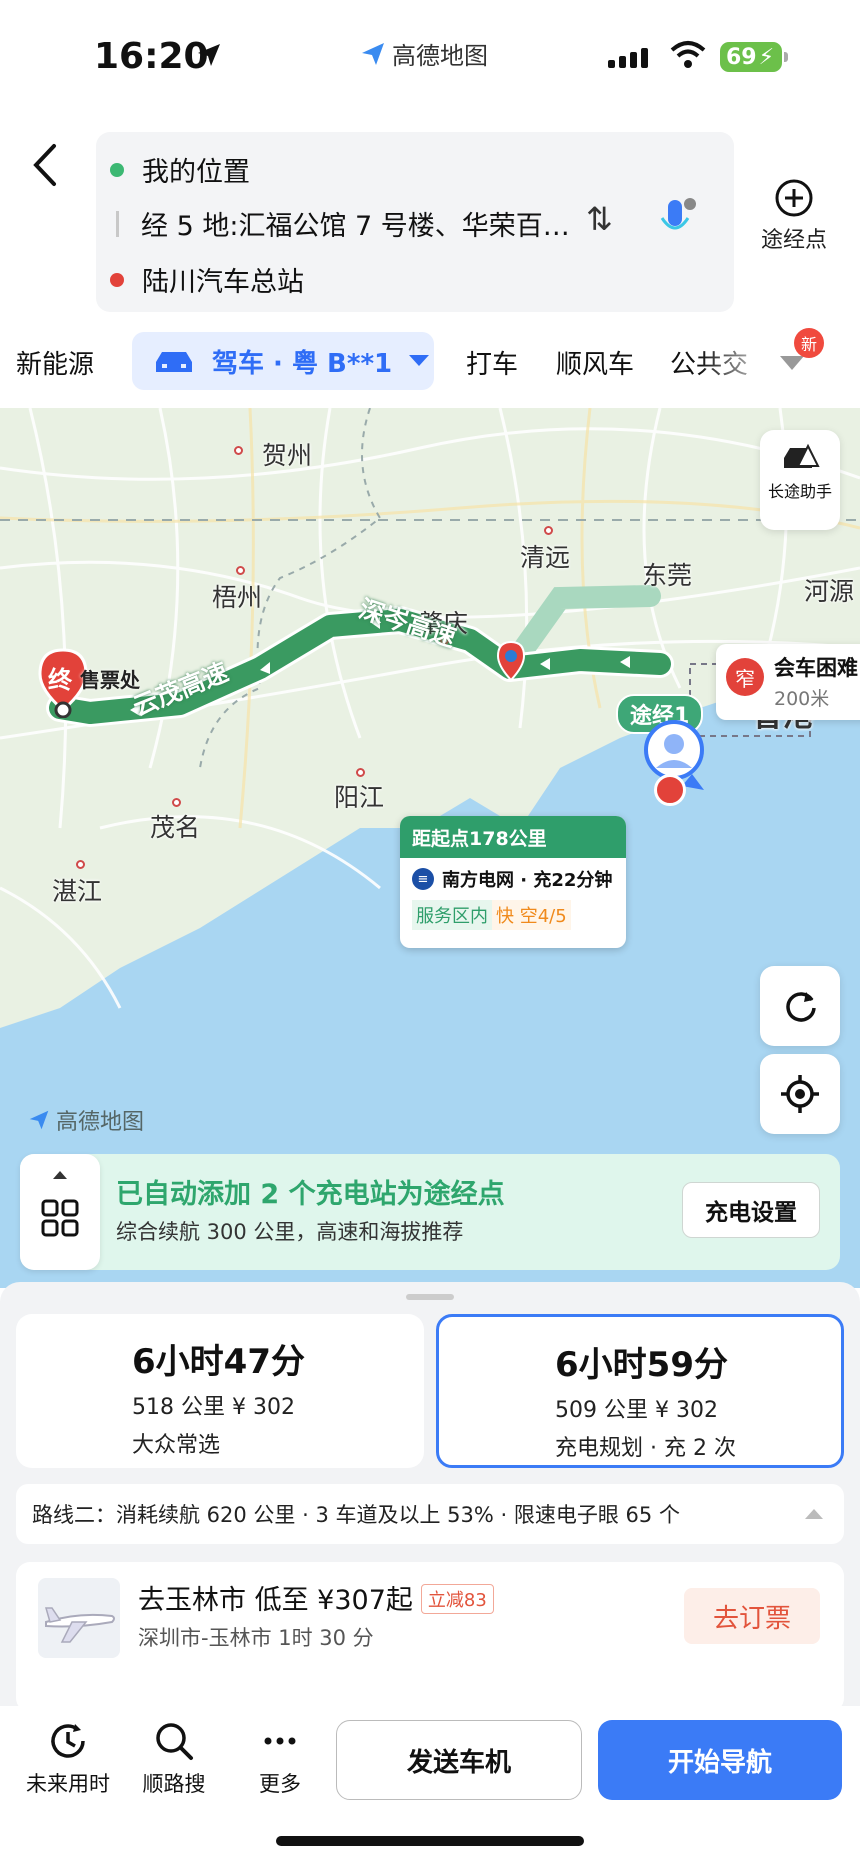  What do you see at coordinates (60, 1218) in the screenshot?
I see `grid-icon` at bounding box center [60, 1218].